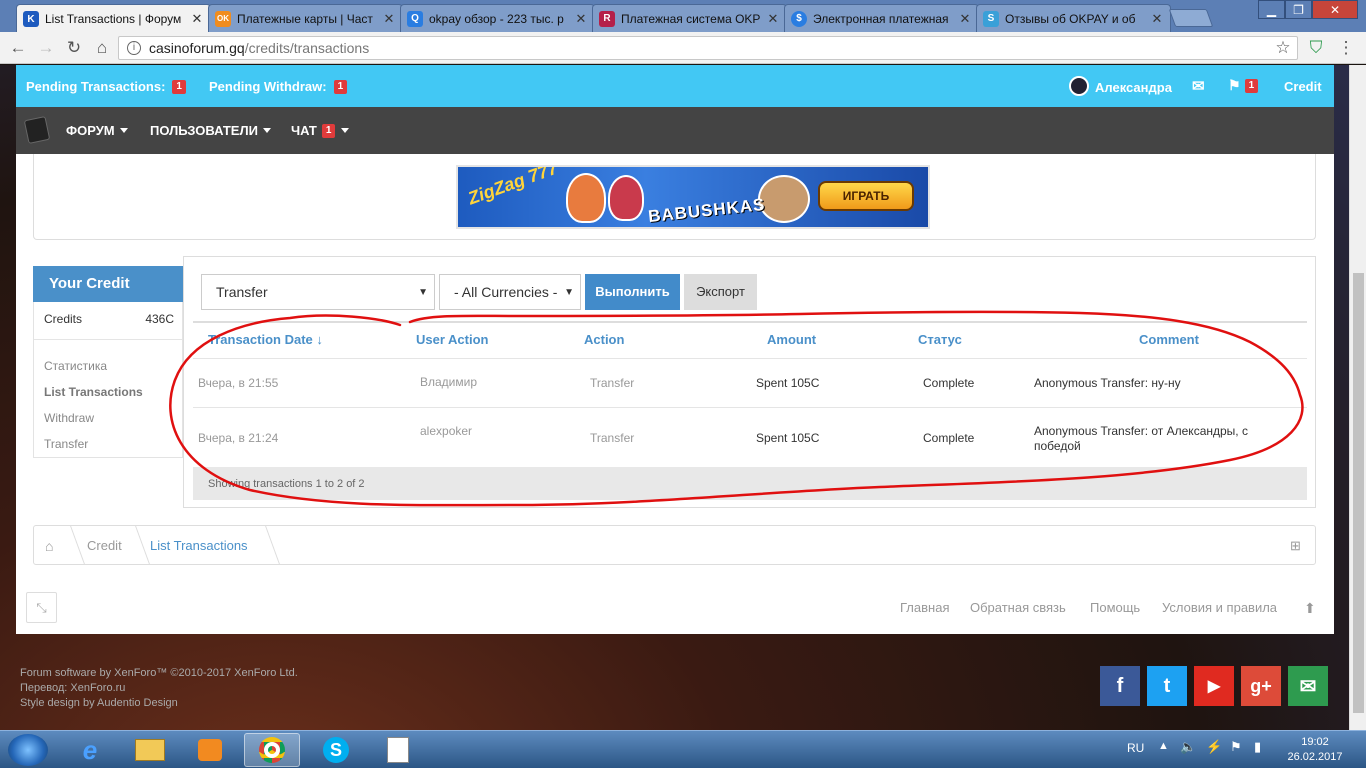 The height and width of the screenshot is (768, 1366). Describe the element at coordinates (73, 688) in the screenshot. I see `copyright-line: Перевод: XenForo.ru` at that location.